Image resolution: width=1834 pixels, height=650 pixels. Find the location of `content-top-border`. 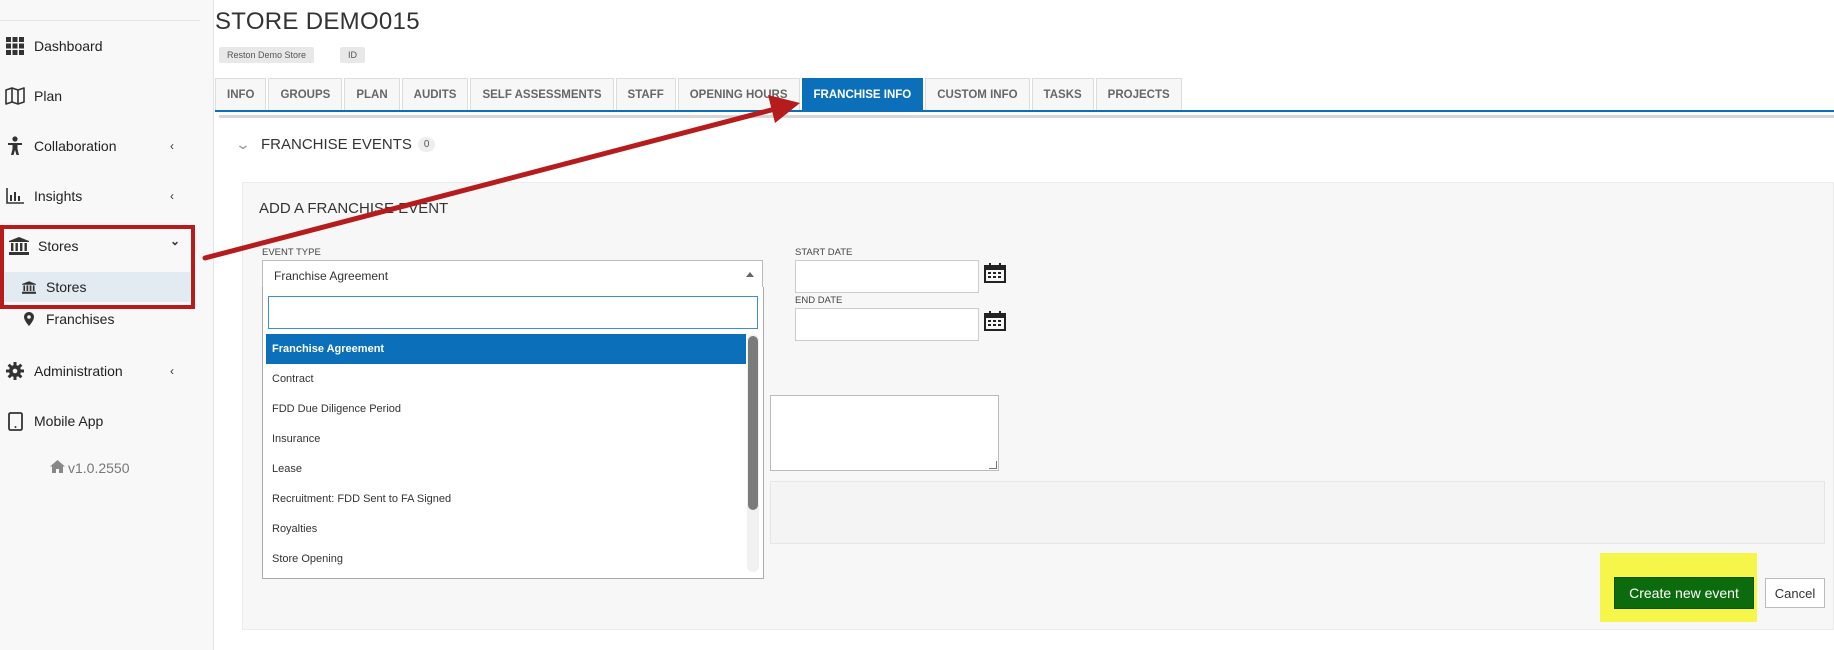

content-top-border is located at coordinates (1026, 116).